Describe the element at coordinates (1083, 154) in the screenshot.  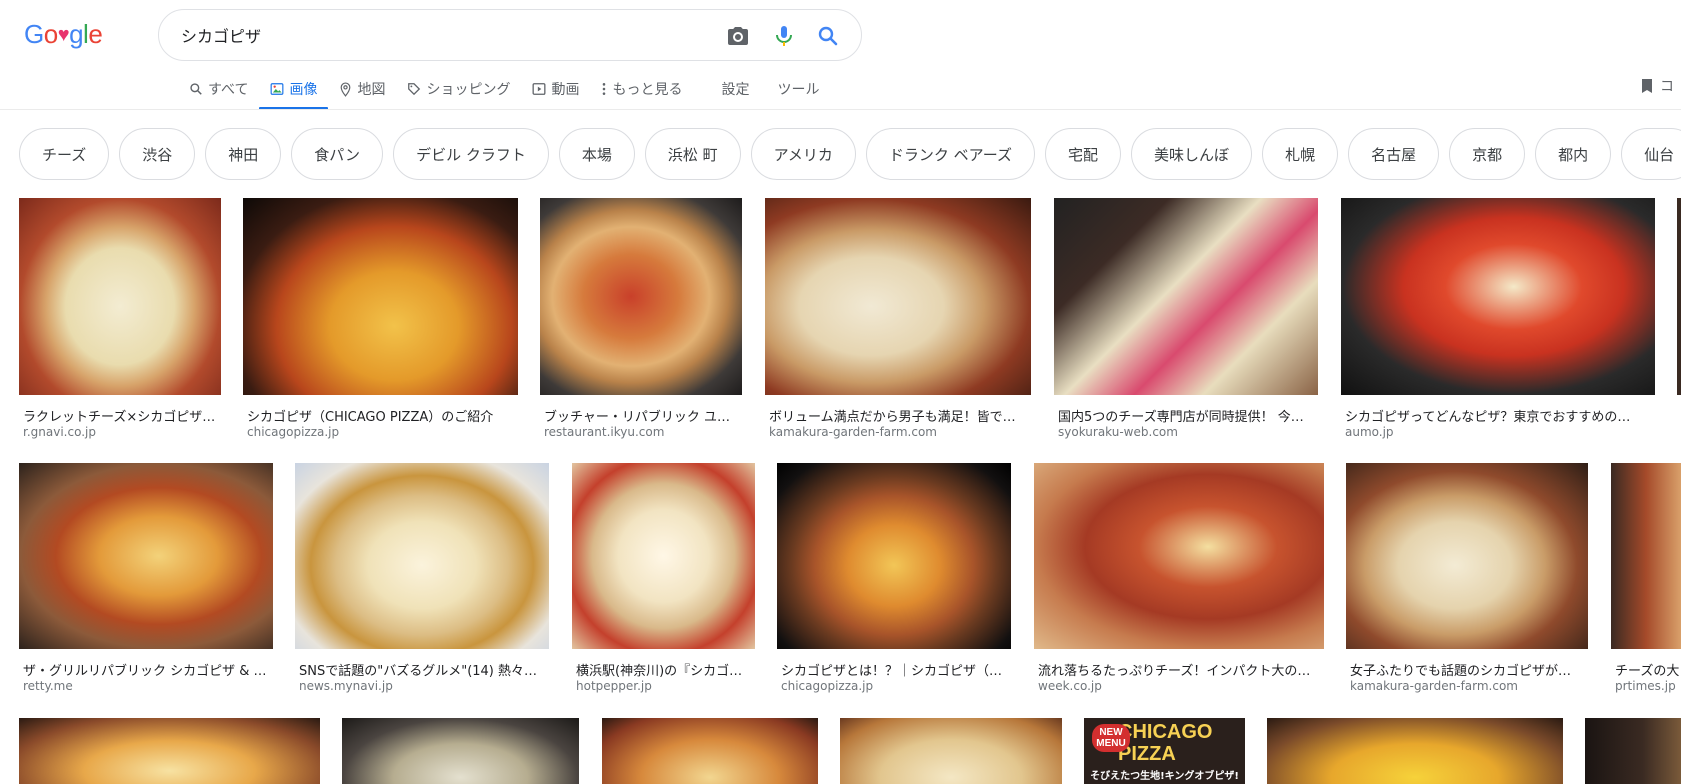
I see `chip: 宅配` at that location.